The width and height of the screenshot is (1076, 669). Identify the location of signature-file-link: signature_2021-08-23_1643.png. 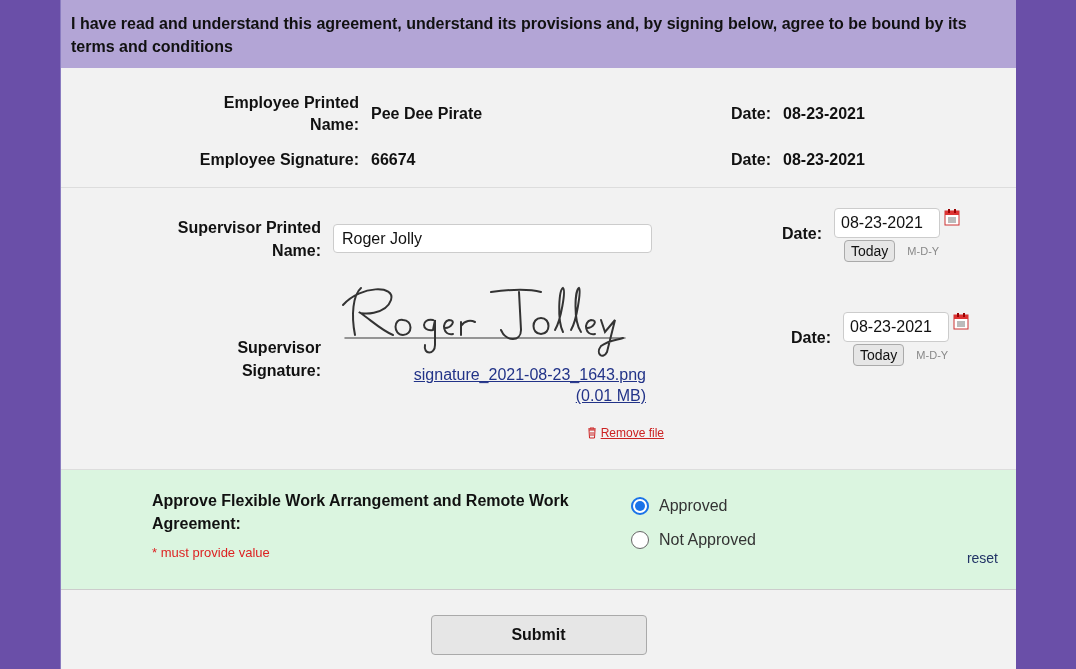
(529, 374).